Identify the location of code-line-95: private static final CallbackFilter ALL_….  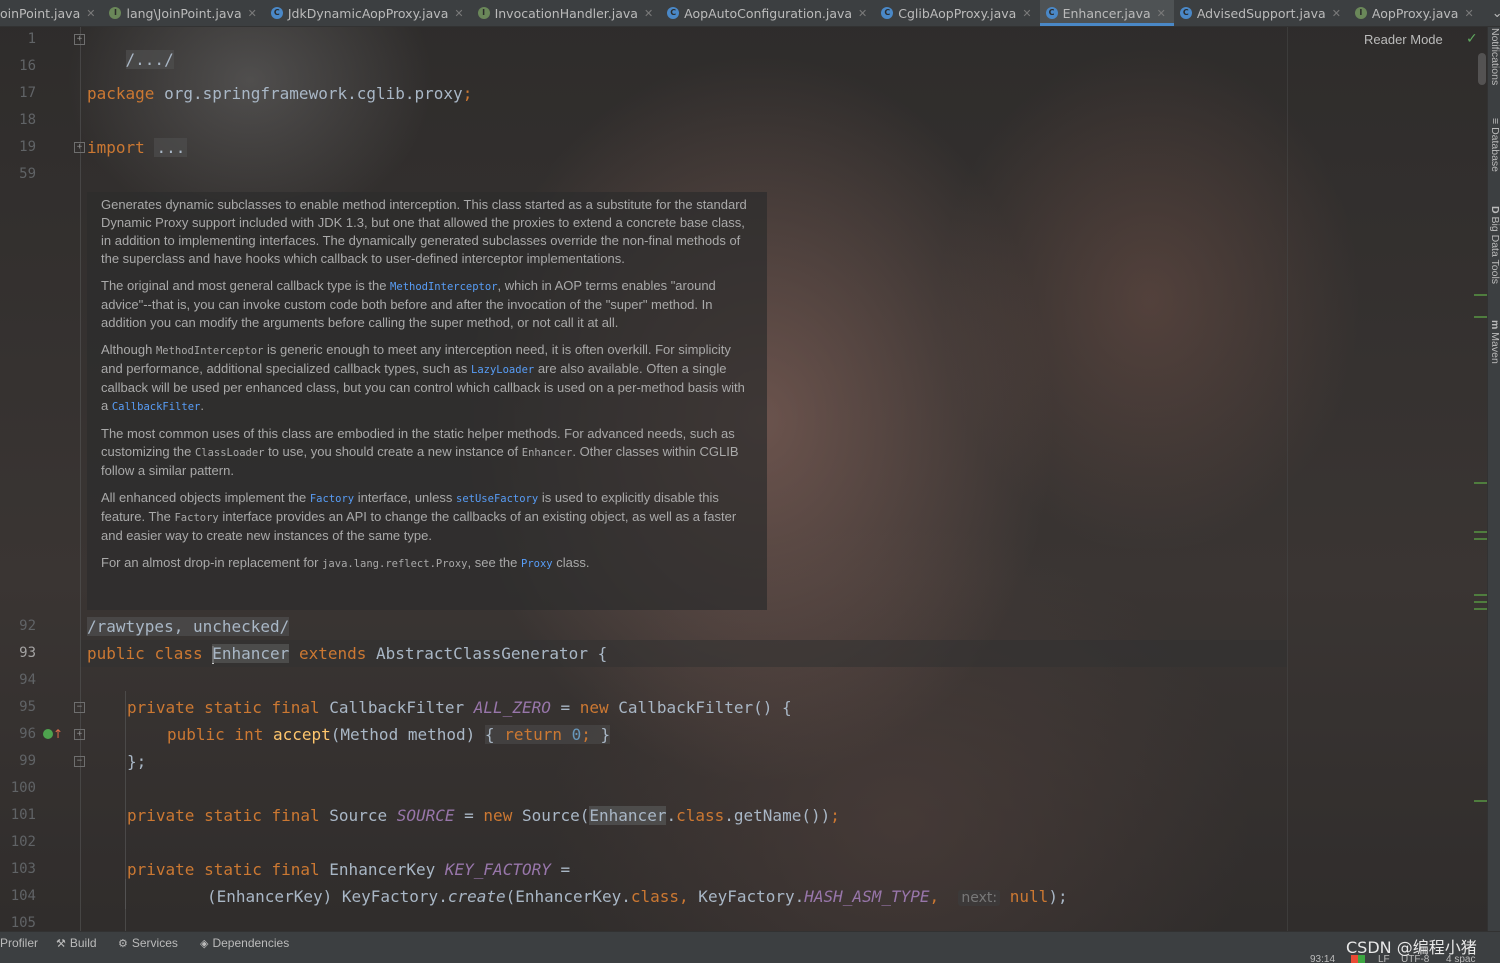
(459, 708).